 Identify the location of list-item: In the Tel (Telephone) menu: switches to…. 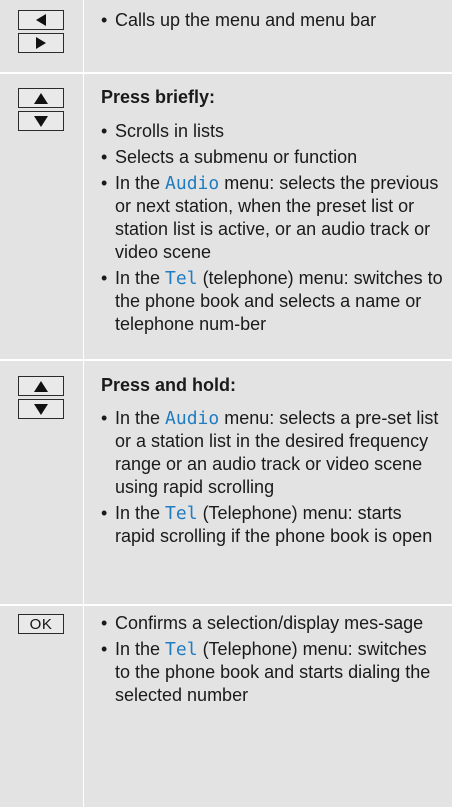
(272, 672).